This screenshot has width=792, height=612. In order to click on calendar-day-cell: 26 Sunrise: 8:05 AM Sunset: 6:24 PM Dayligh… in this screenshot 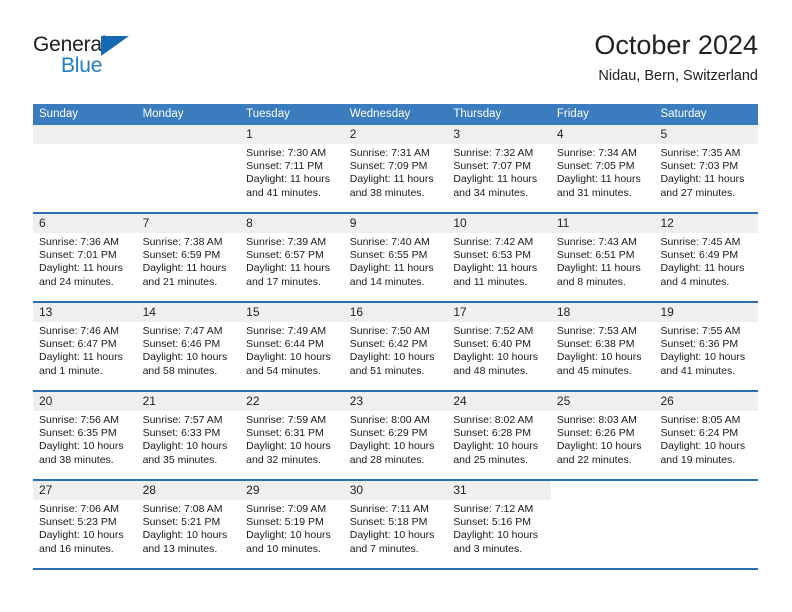, I will do `click(706, 435)`.